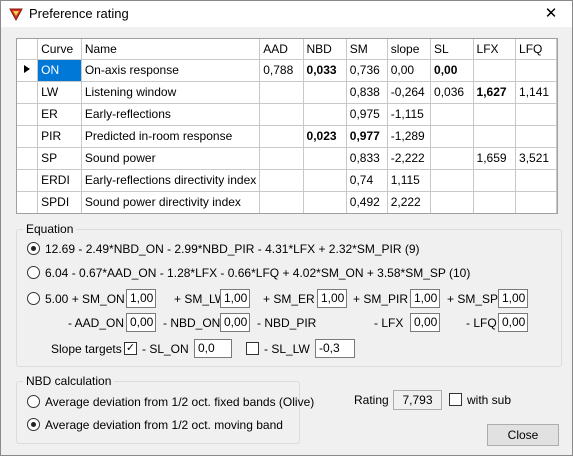 This screenshot has width=573, height=456. What do you see at coordinates (409, 202) in the screenshot?
I see `cell-slope: 2,222` at bounding box center [409, 202].